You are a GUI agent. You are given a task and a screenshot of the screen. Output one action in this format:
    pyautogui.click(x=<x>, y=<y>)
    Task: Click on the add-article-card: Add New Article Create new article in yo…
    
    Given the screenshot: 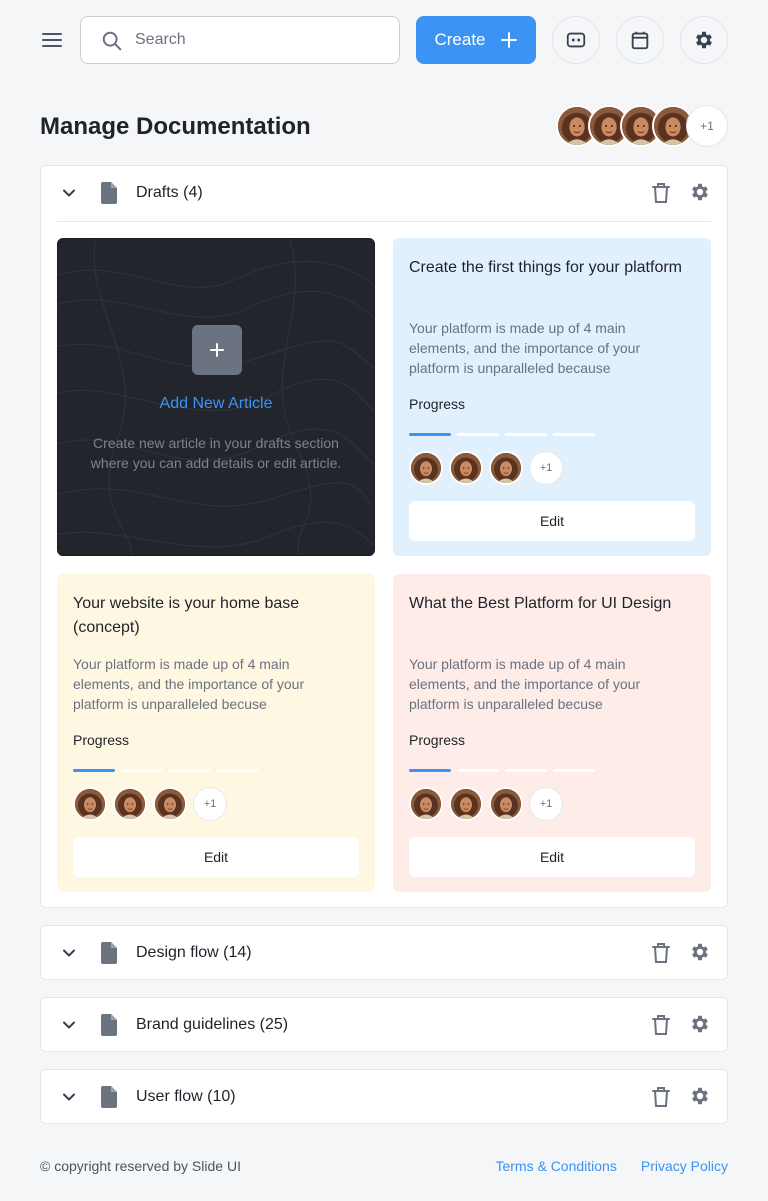 What is the action you would take?
    pyautogui.click(x=216, y=397)
    